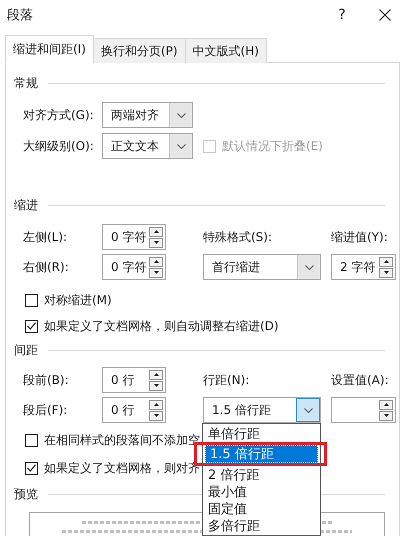 The image size is (405, 536). I want to click on close-icon, so click(385, 15).